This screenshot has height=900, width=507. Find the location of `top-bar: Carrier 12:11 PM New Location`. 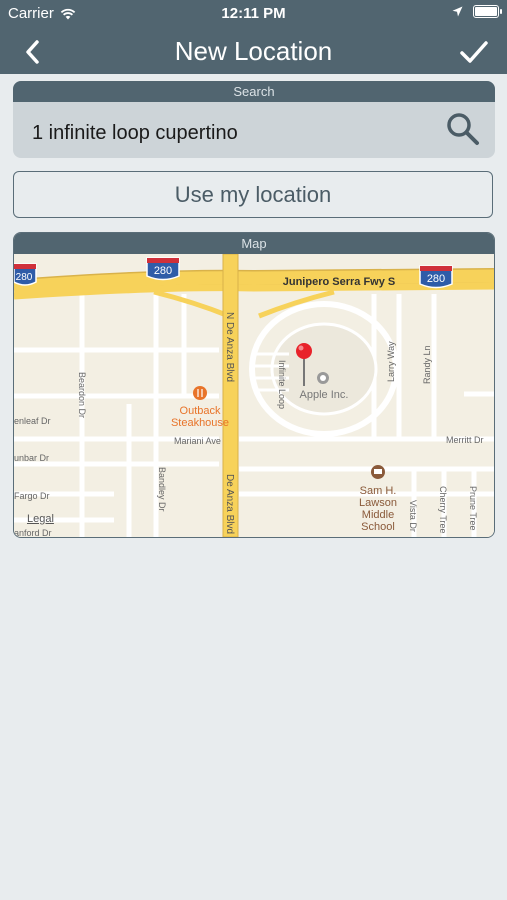

top-bar: Carrier 12:11 PM New Location is located at coordinates (253, 37).